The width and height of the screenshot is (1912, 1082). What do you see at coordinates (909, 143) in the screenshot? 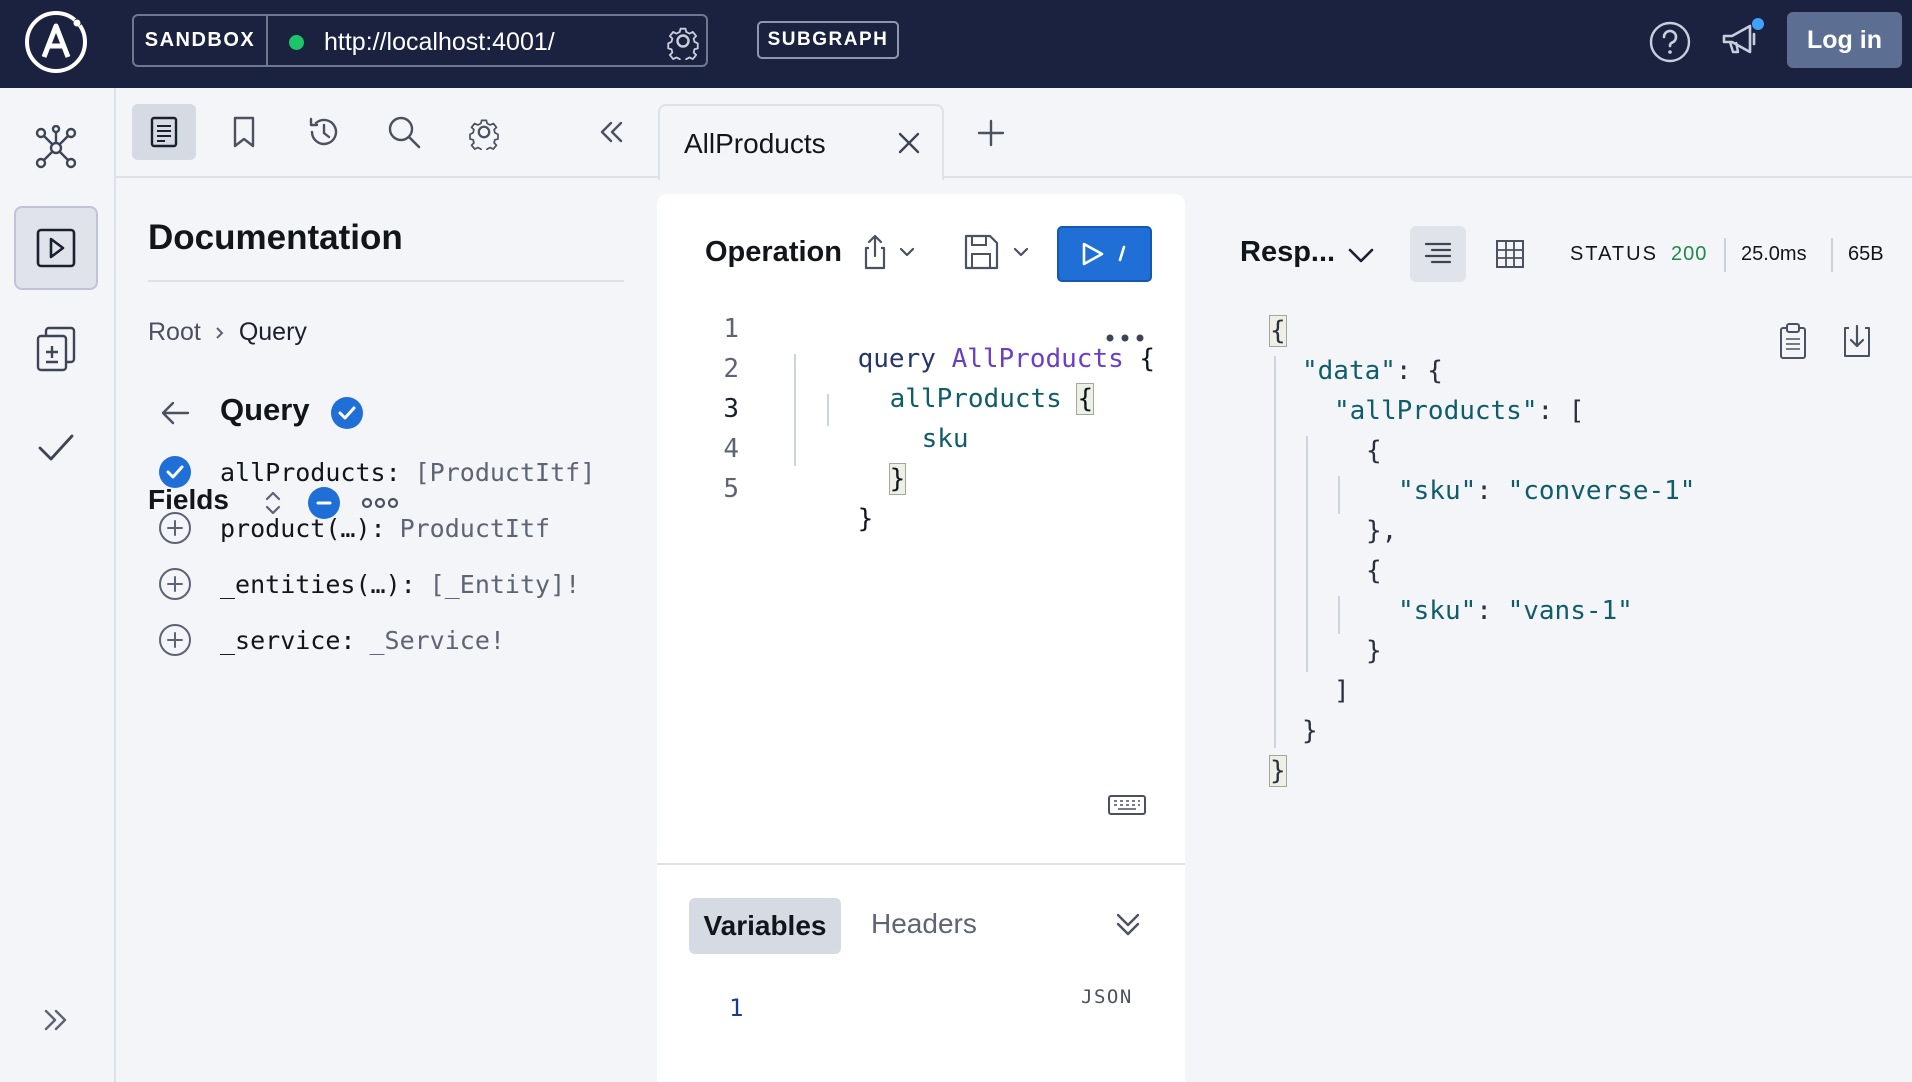
I see `close-icon` at bounding box center [909, 143].